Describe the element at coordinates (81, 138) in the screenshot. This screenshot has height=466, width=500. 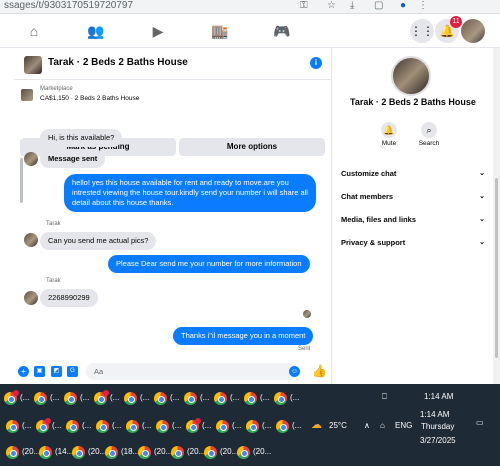
I see `message-in: Hi, is this available?` at that location.